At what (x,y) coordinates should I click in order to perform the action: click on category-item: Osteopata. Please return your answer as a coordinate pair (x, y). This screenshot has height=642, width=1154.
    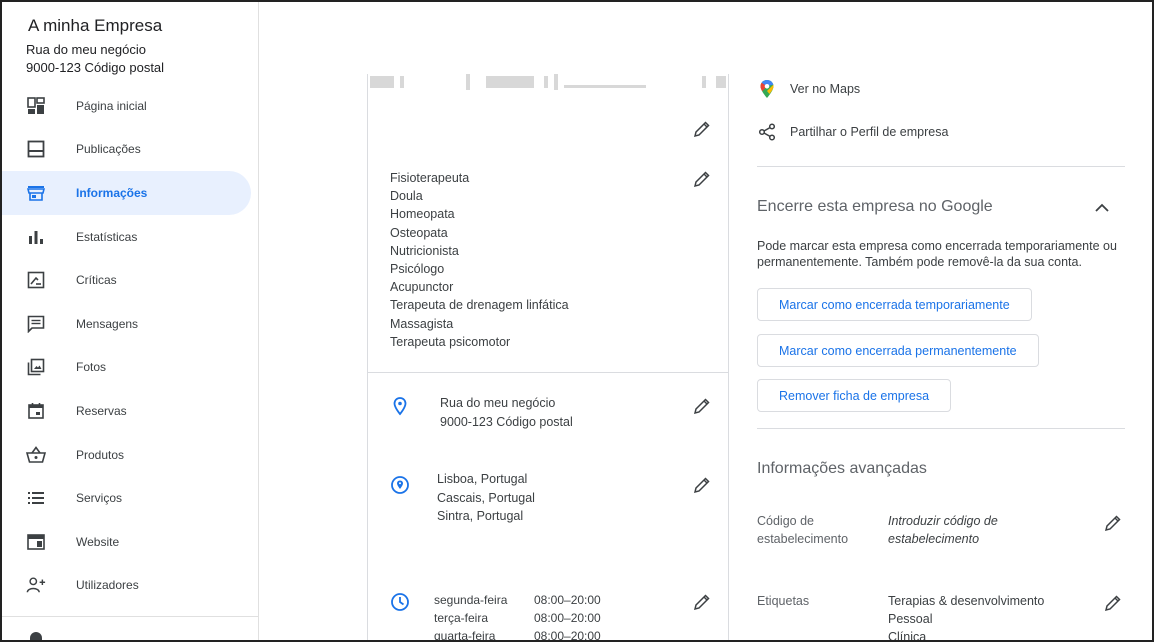
    Looking at the image, I should click on (419, 232).